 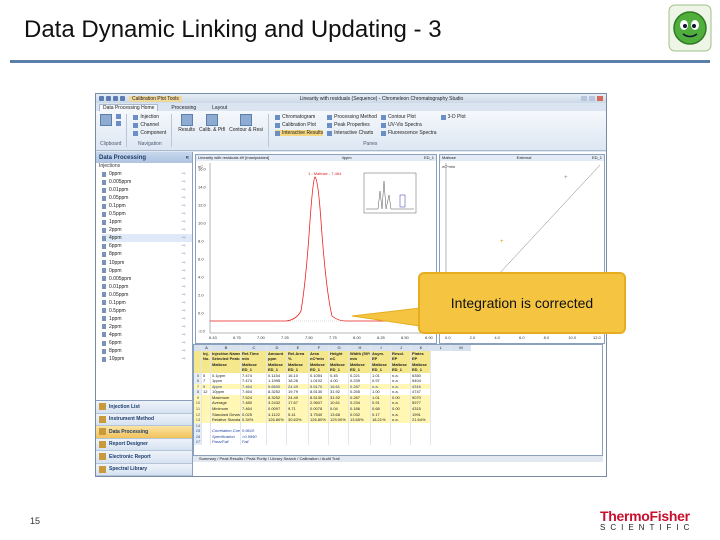 What do you see at coordinates (118, 116) in the screenshot?
I see `cut-icon` at bounding box center [118, 116].